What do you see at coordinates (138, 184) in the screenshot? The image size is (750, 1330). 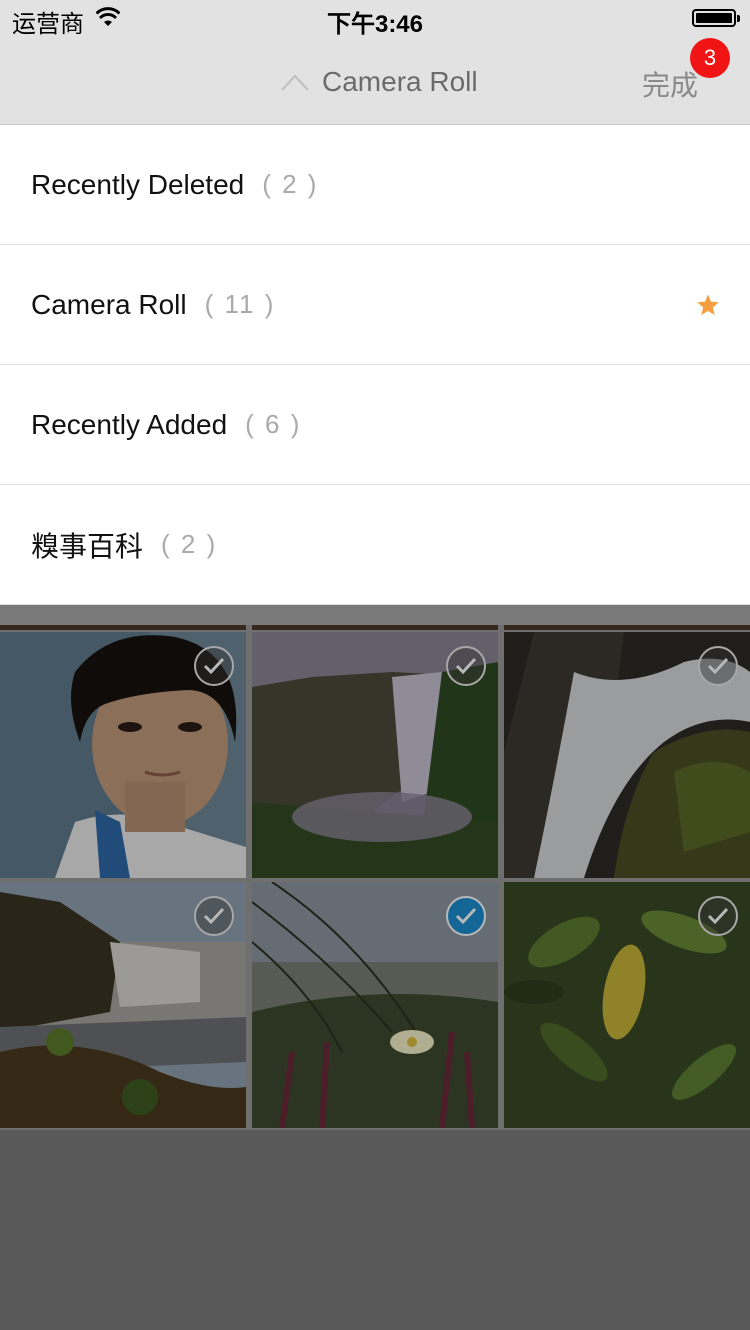 I see `album-name: Recently Deleted` at bounding box center [138, 184].